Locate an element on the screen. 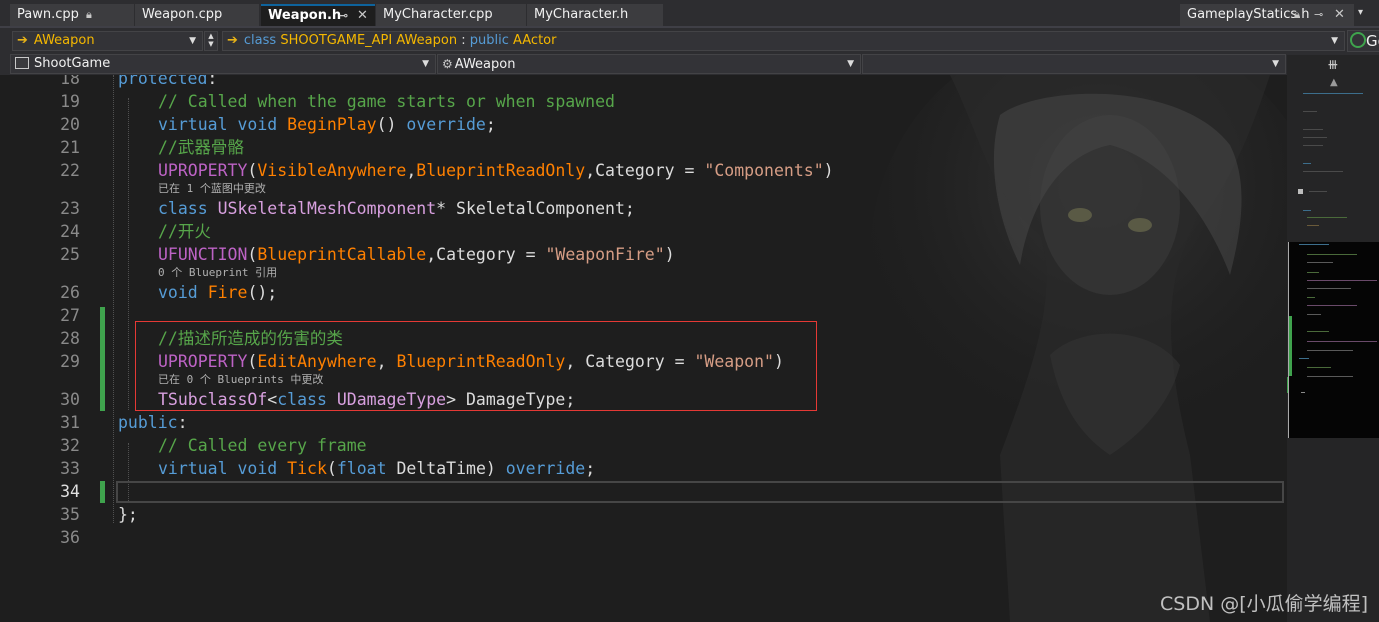 Image resolution: width=1379 pixels, height=622 pixels. punctuation: : is located at coordinates (182, 422).